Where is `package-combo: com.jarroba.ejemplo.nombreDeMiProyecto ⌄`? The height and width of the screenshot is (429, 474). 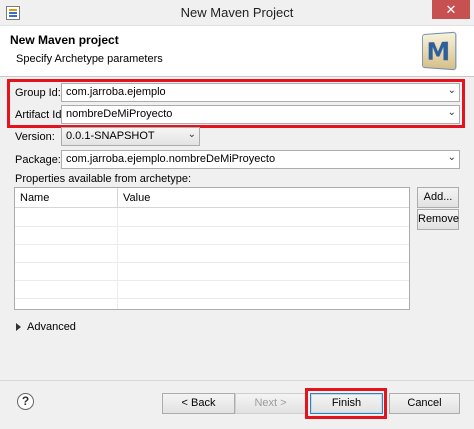
package-combo: com.jarroba.ejemplo.nombreDeMiProyecto ⌄ is located at coordinates (260, 159).